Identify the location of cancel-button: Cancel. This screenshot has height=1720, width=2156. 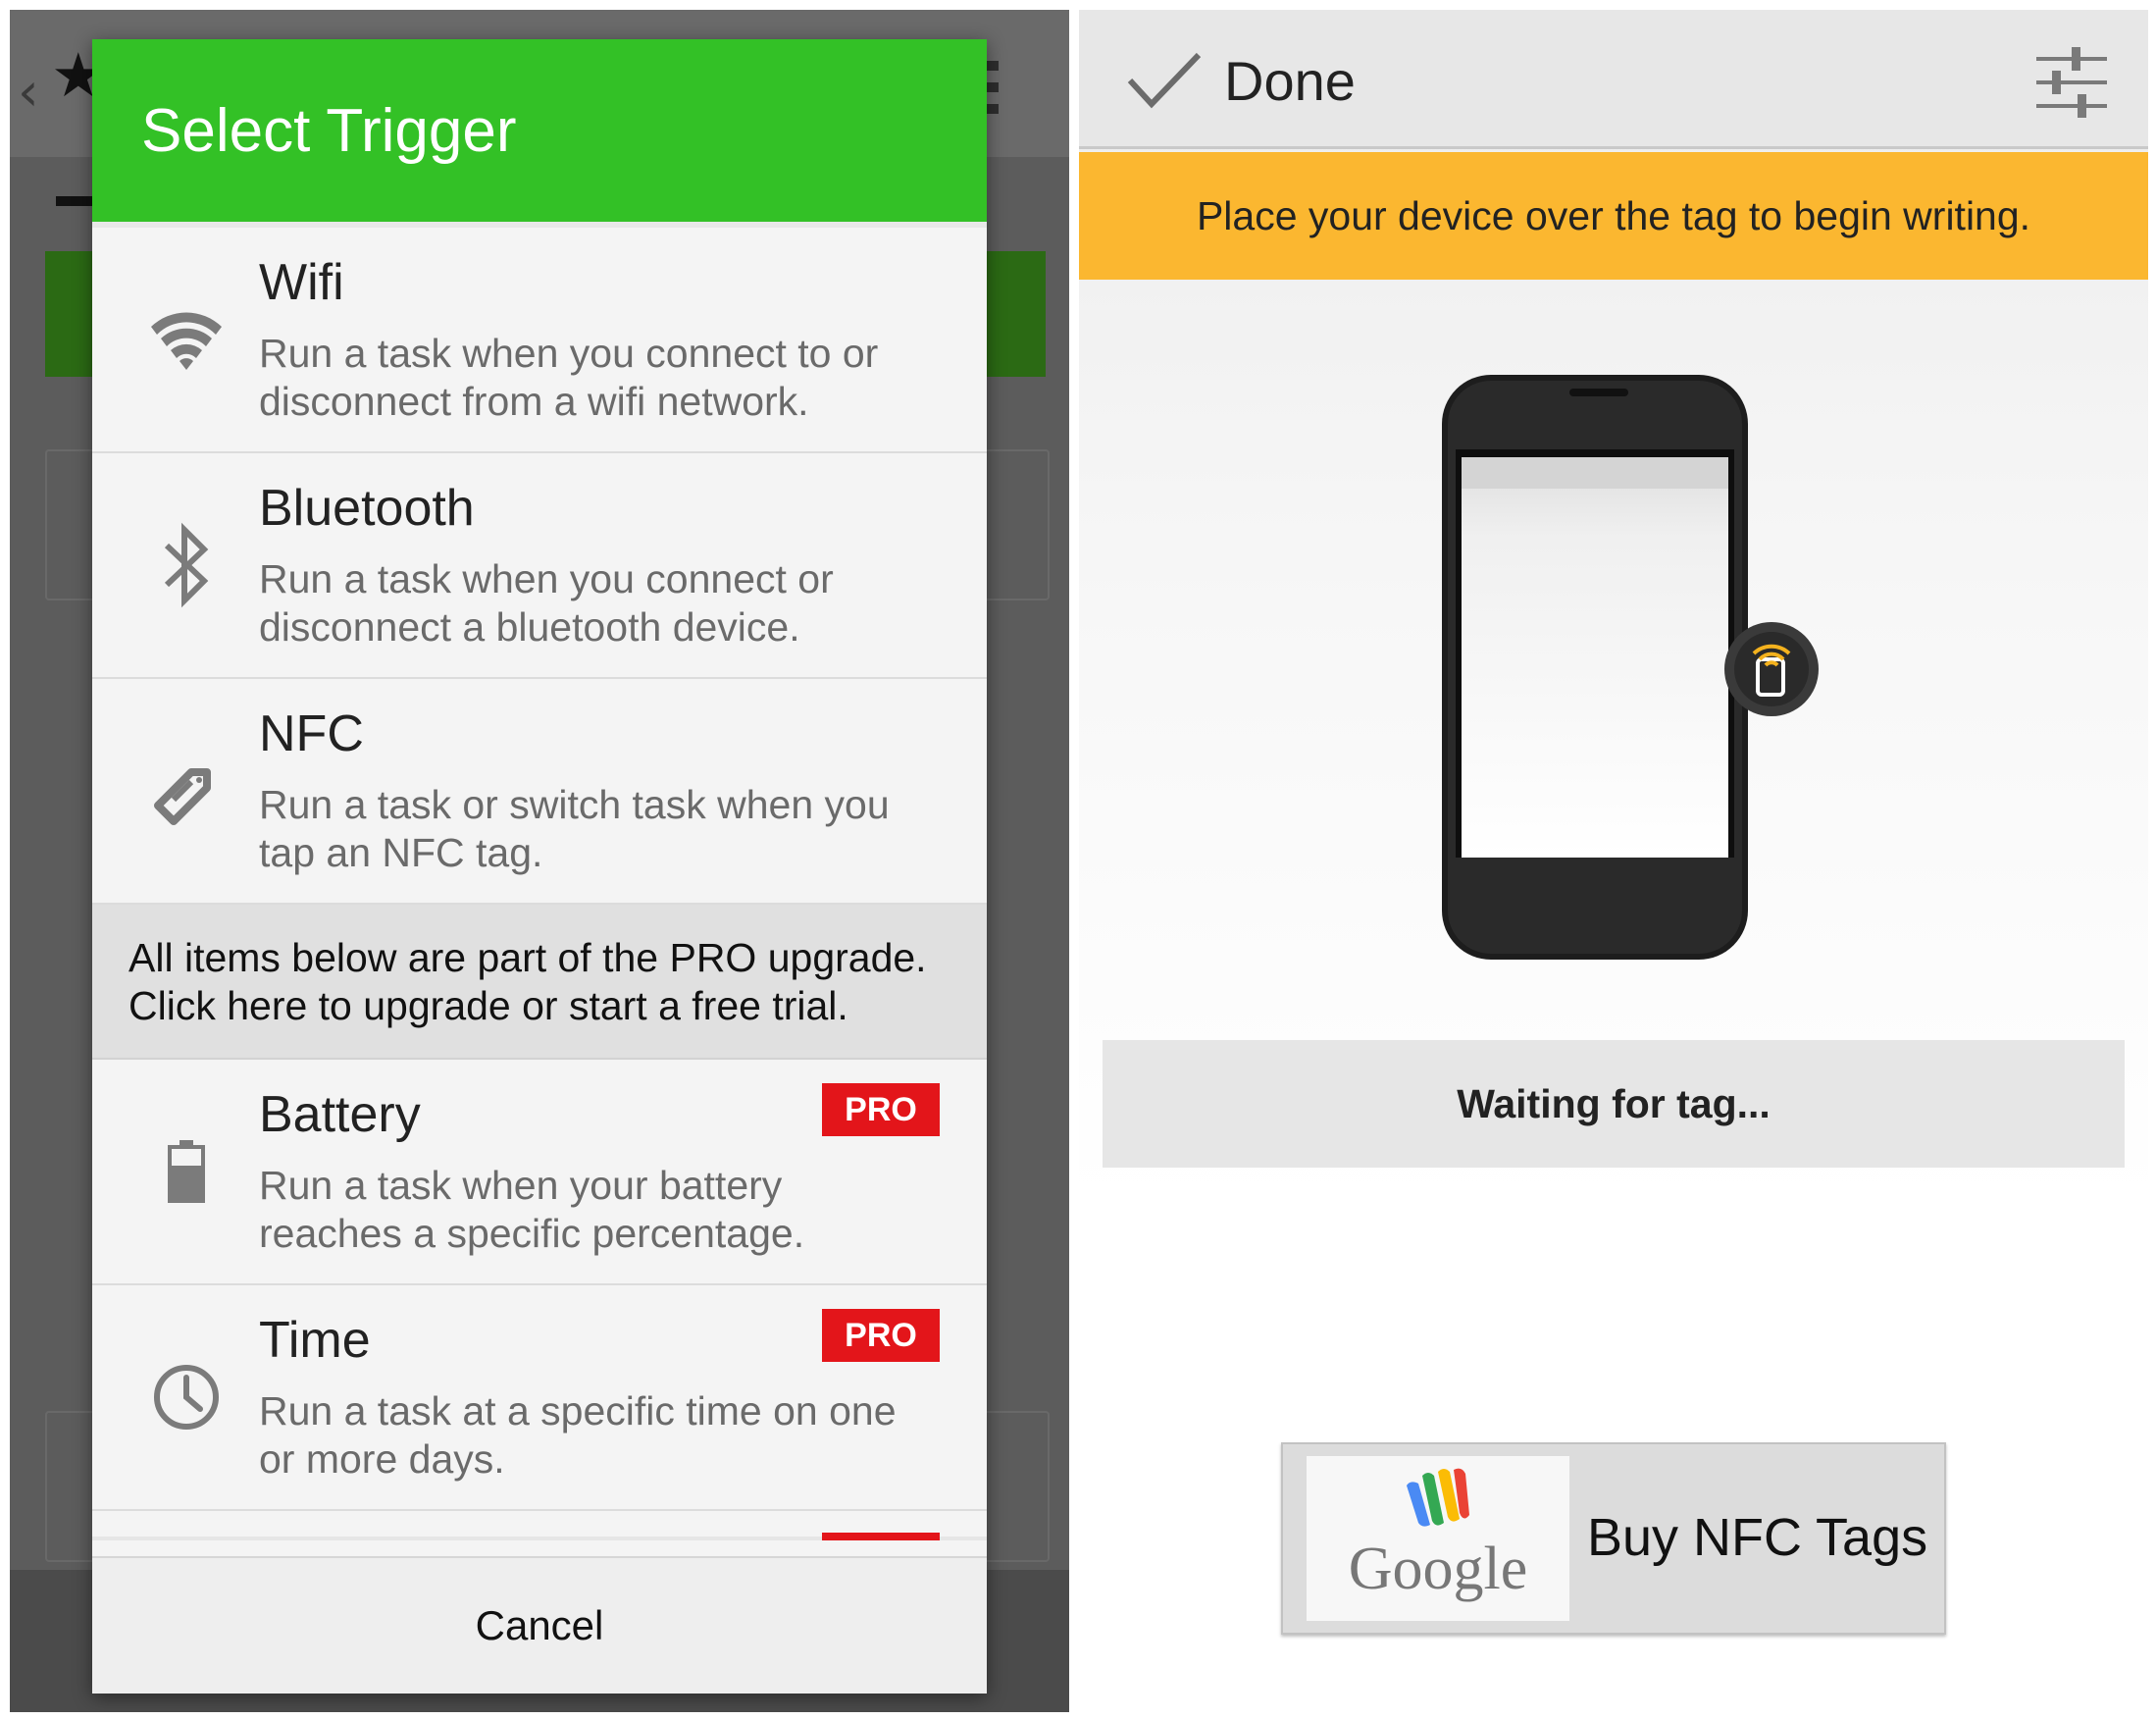
(539, 1625).